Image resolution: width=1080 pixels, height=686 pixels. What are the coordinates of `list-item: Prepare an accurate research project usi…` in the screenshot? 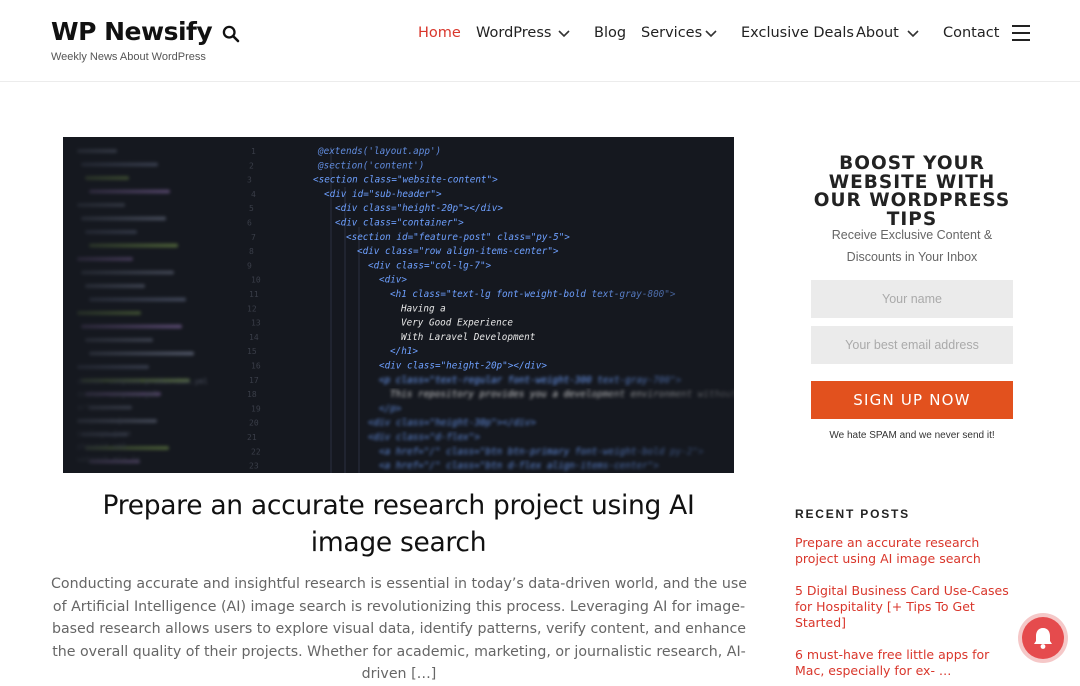 It's located at (905, 551).